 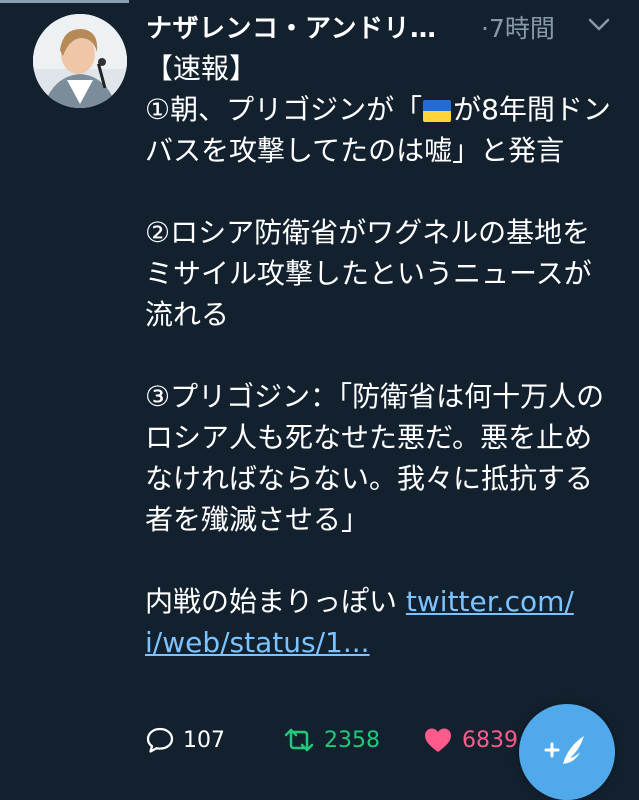 I want to click on heart-icon, so click(x=438, y=740).